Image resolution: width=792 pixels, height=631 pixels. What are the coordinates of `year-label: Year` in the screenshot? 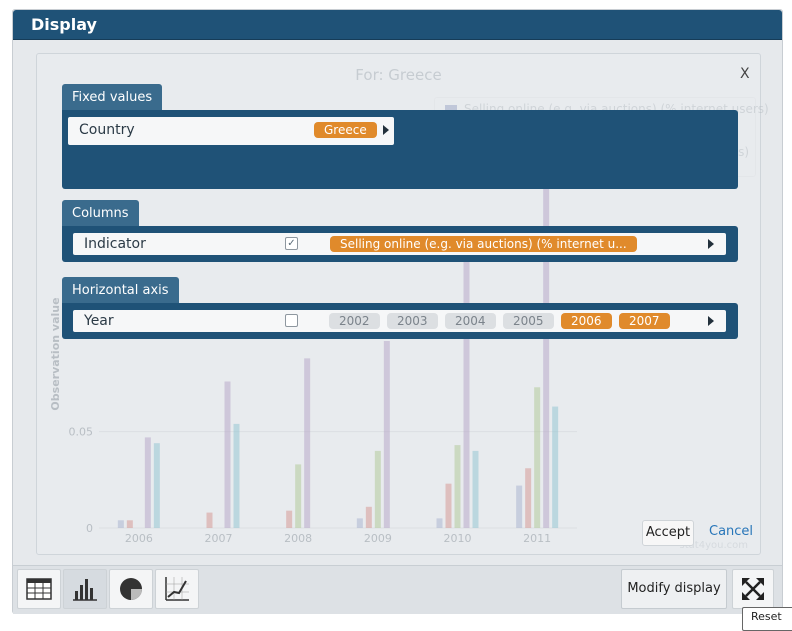 It's located at (99, 321).